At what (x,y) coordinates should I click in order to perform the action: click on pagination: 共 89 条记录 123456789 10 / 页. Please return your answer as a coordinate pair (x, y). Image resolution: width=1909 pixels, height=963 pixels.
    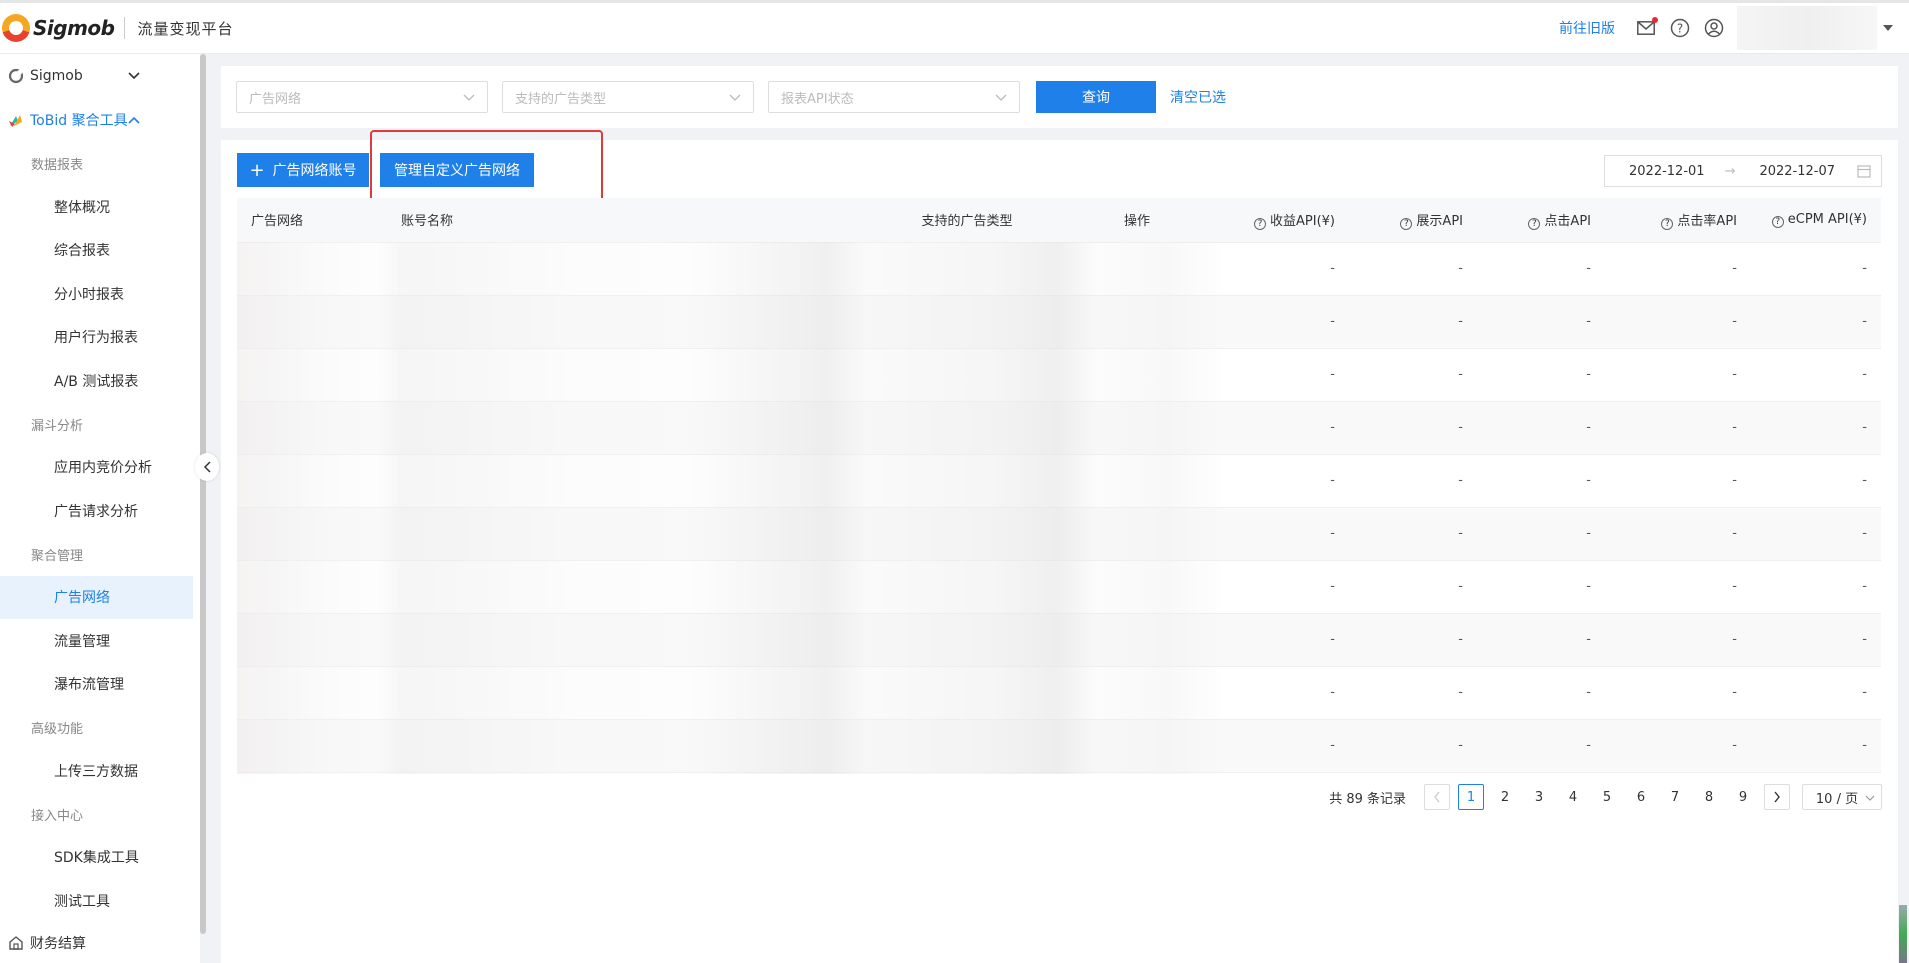
    Looking at the image, I should click on (1605, 797).